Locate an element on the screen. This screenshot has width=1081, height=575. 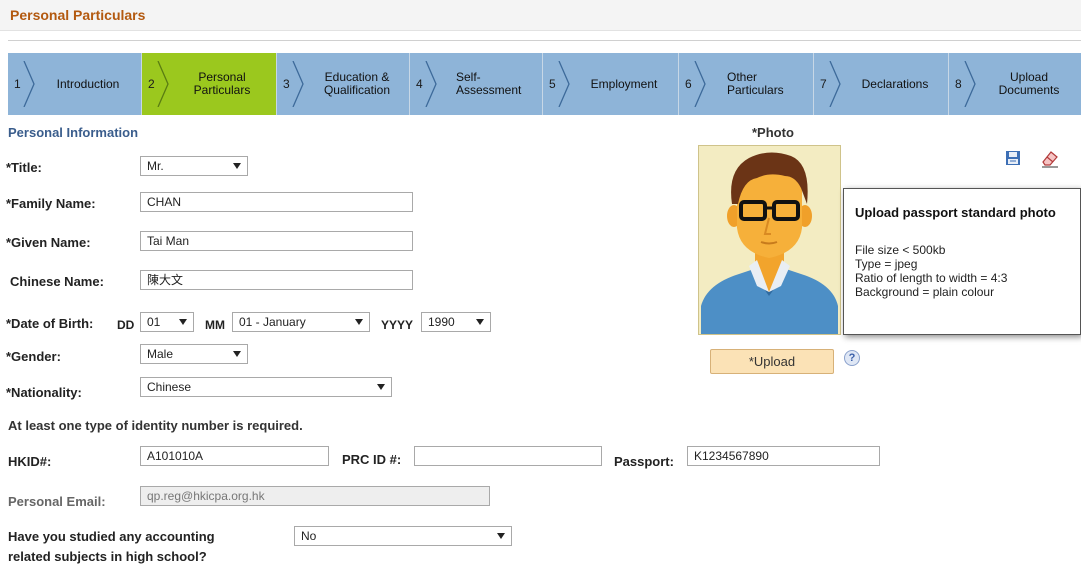
dob-month-value: 01 - January is located at coordinates (272, 322).